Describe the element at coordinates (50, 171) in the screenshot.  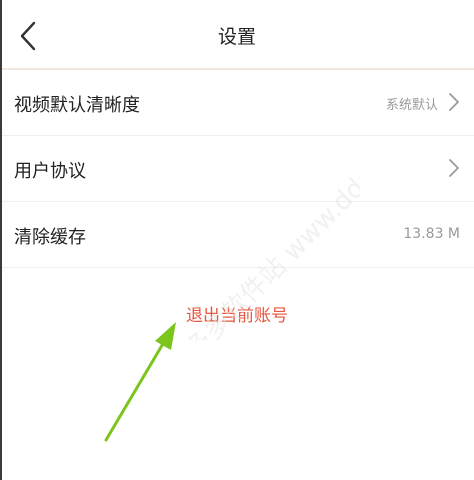
I see `menu-item-label: 用户协议` at that location.